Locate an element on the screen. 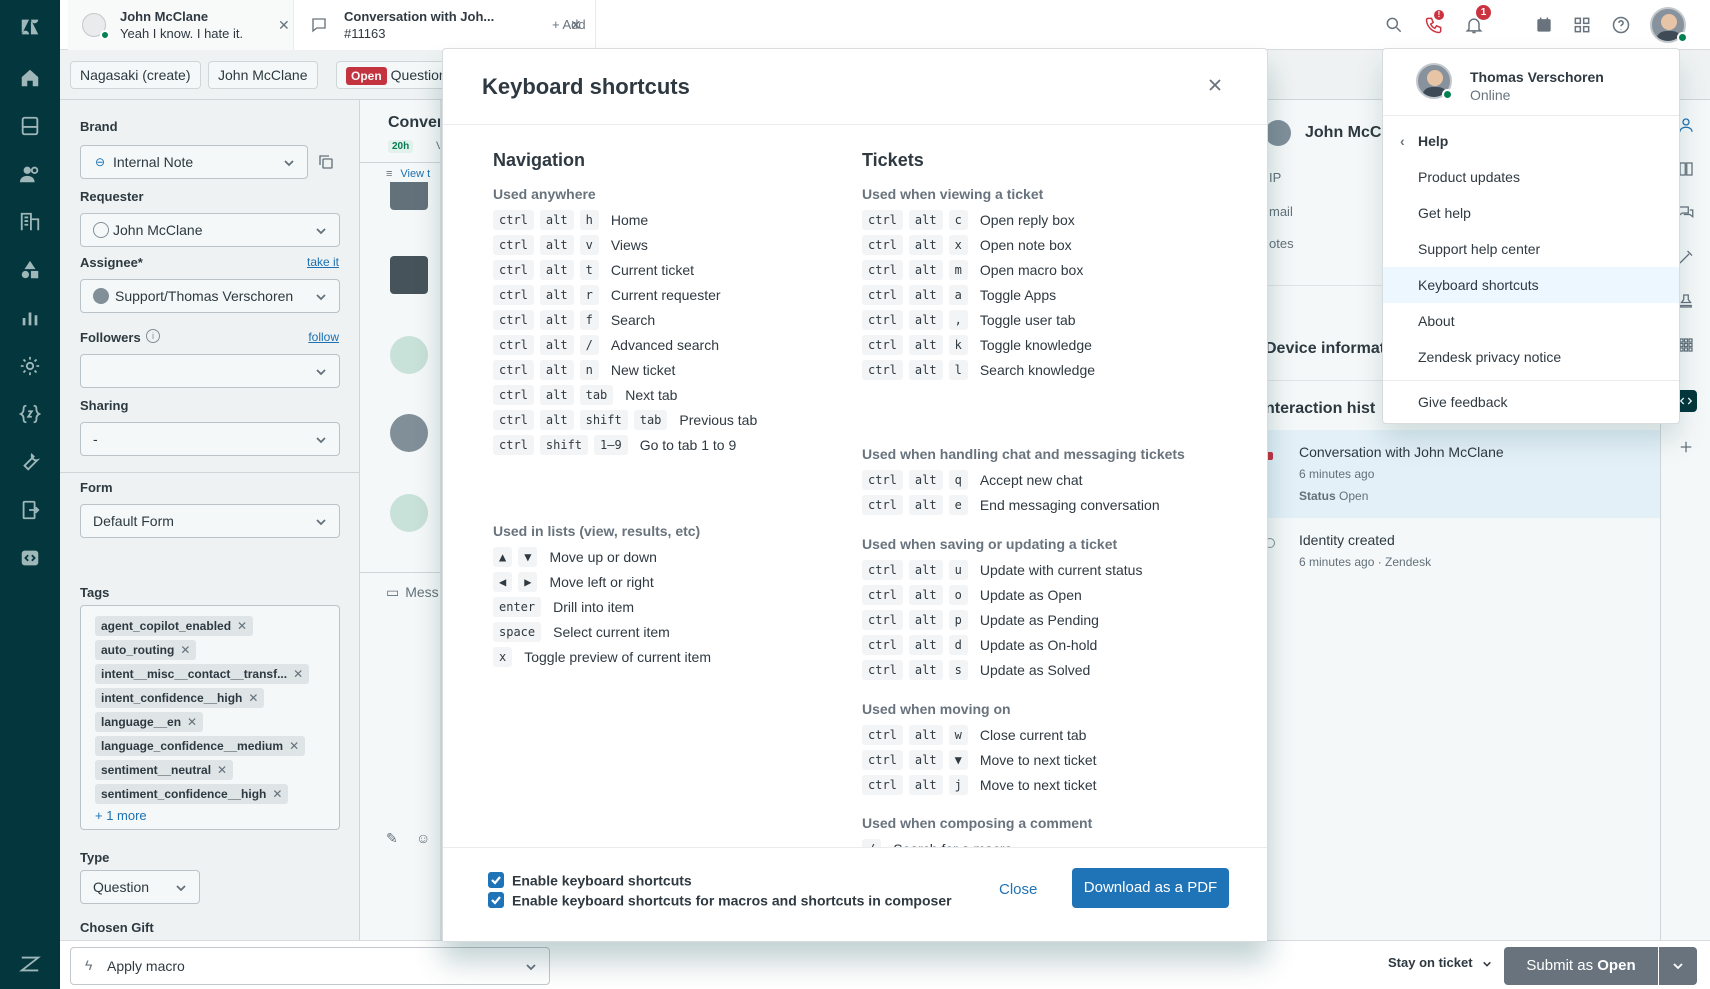 The height and width of the screenshot is (989, 1710). key-cap: f is located at coordinates (589, 320).